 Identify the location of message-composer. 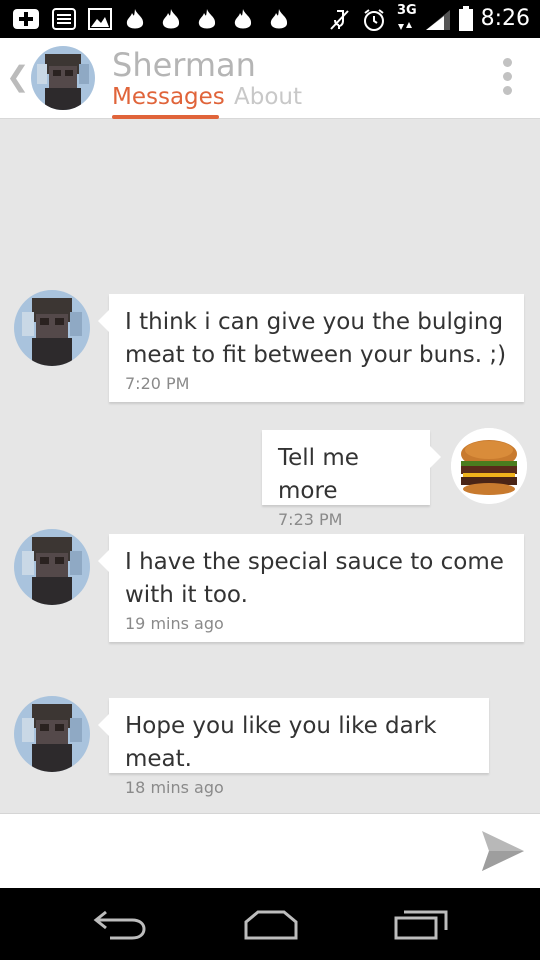
(270, 851).